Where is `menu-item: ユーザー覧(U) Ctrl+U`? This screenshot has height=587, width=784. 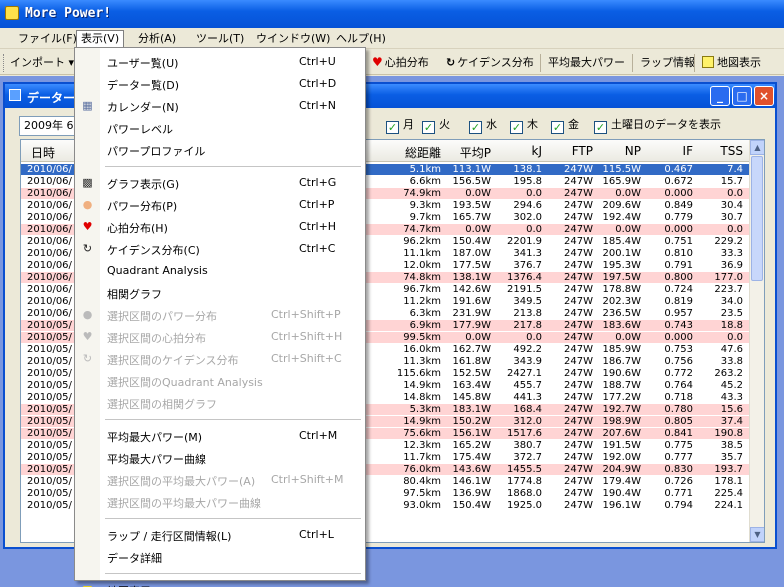
menu-item: ユーザー覧(U) Ctrl+U is located at coordinates (220, 62).